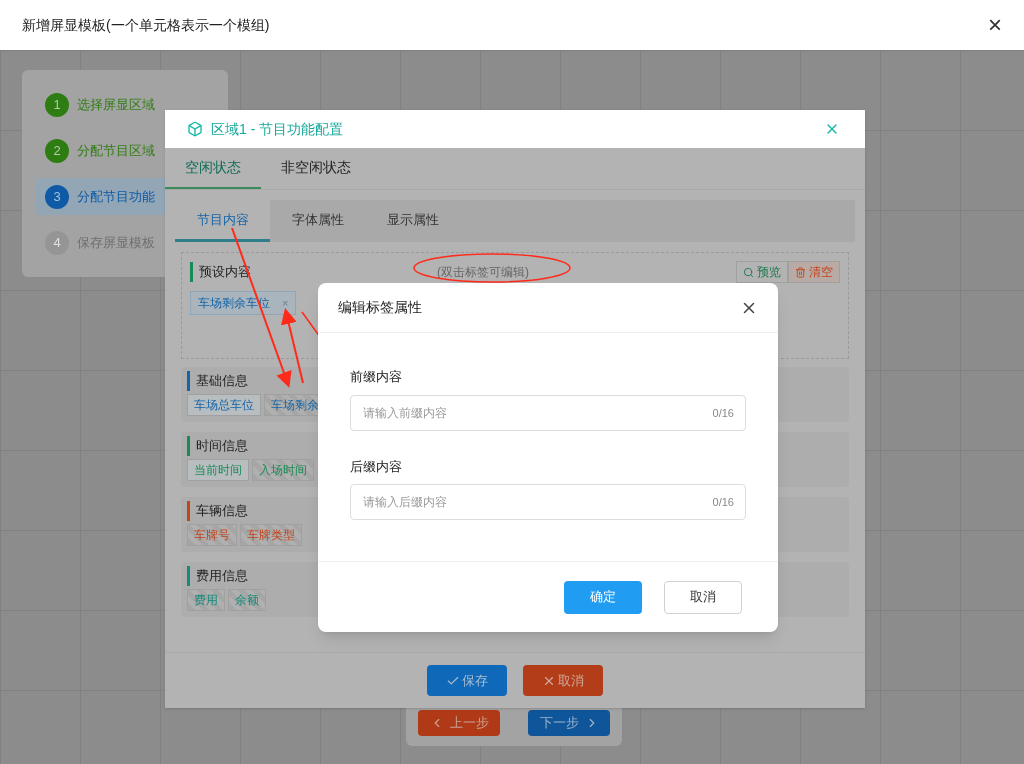 This screenshot has height=764, width=1024. What do you see at coordinates (218, 470) in the screenshot?
I see `field-tag: 当前时间` at bounding box center [218, 470].